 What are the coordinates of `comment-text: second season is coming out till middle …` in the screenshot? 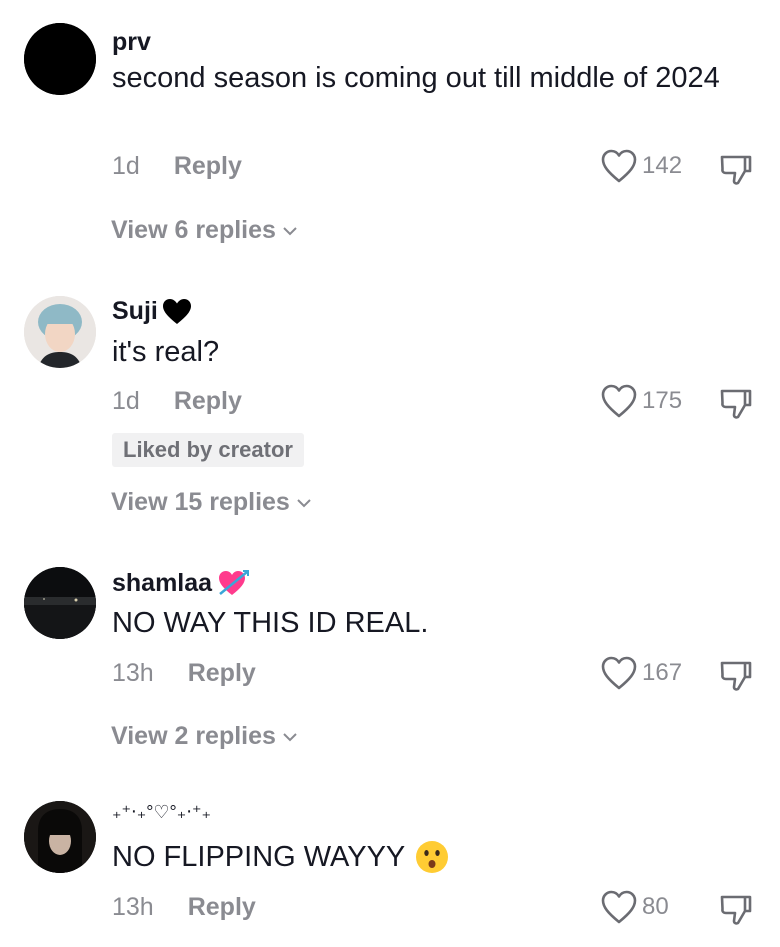 It's located at (416, 78).